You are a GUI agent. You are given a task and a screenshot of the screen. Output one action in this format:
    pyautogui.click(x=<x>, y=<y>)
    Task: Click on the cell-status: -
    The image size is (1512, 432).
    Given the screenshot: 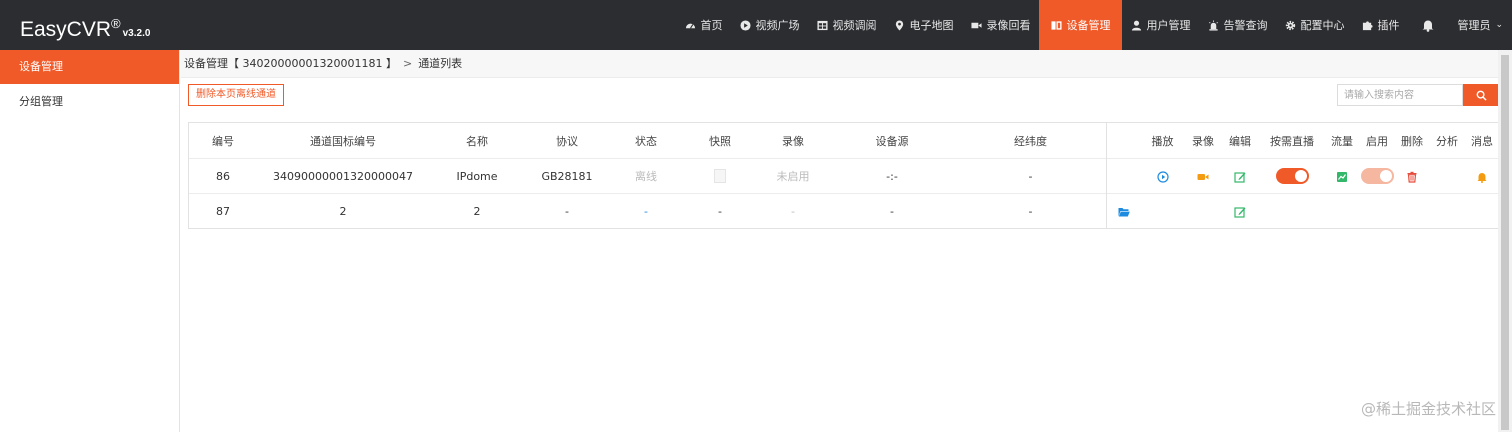 What is the action you would take?
    pyautogui.click(x=646, y=211)
    